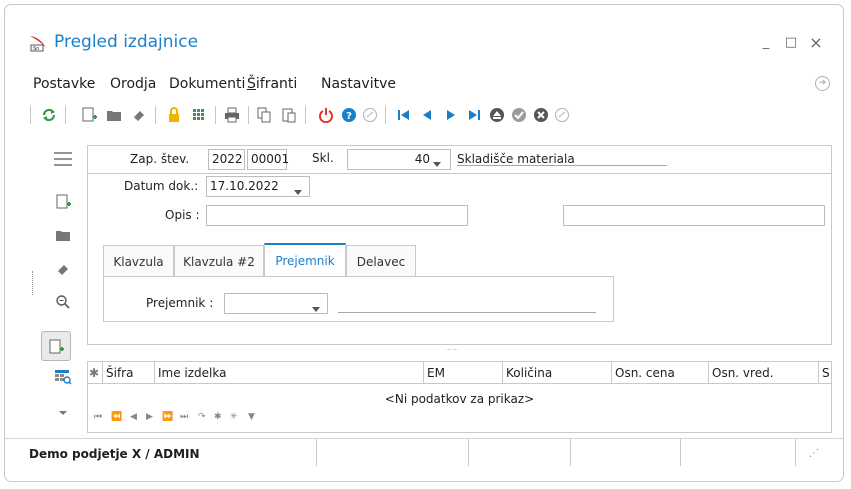 The image size is (851, 489). Describe the element at coordinates (174, 115) in the screenshot. I see `lock-icon` at that location.